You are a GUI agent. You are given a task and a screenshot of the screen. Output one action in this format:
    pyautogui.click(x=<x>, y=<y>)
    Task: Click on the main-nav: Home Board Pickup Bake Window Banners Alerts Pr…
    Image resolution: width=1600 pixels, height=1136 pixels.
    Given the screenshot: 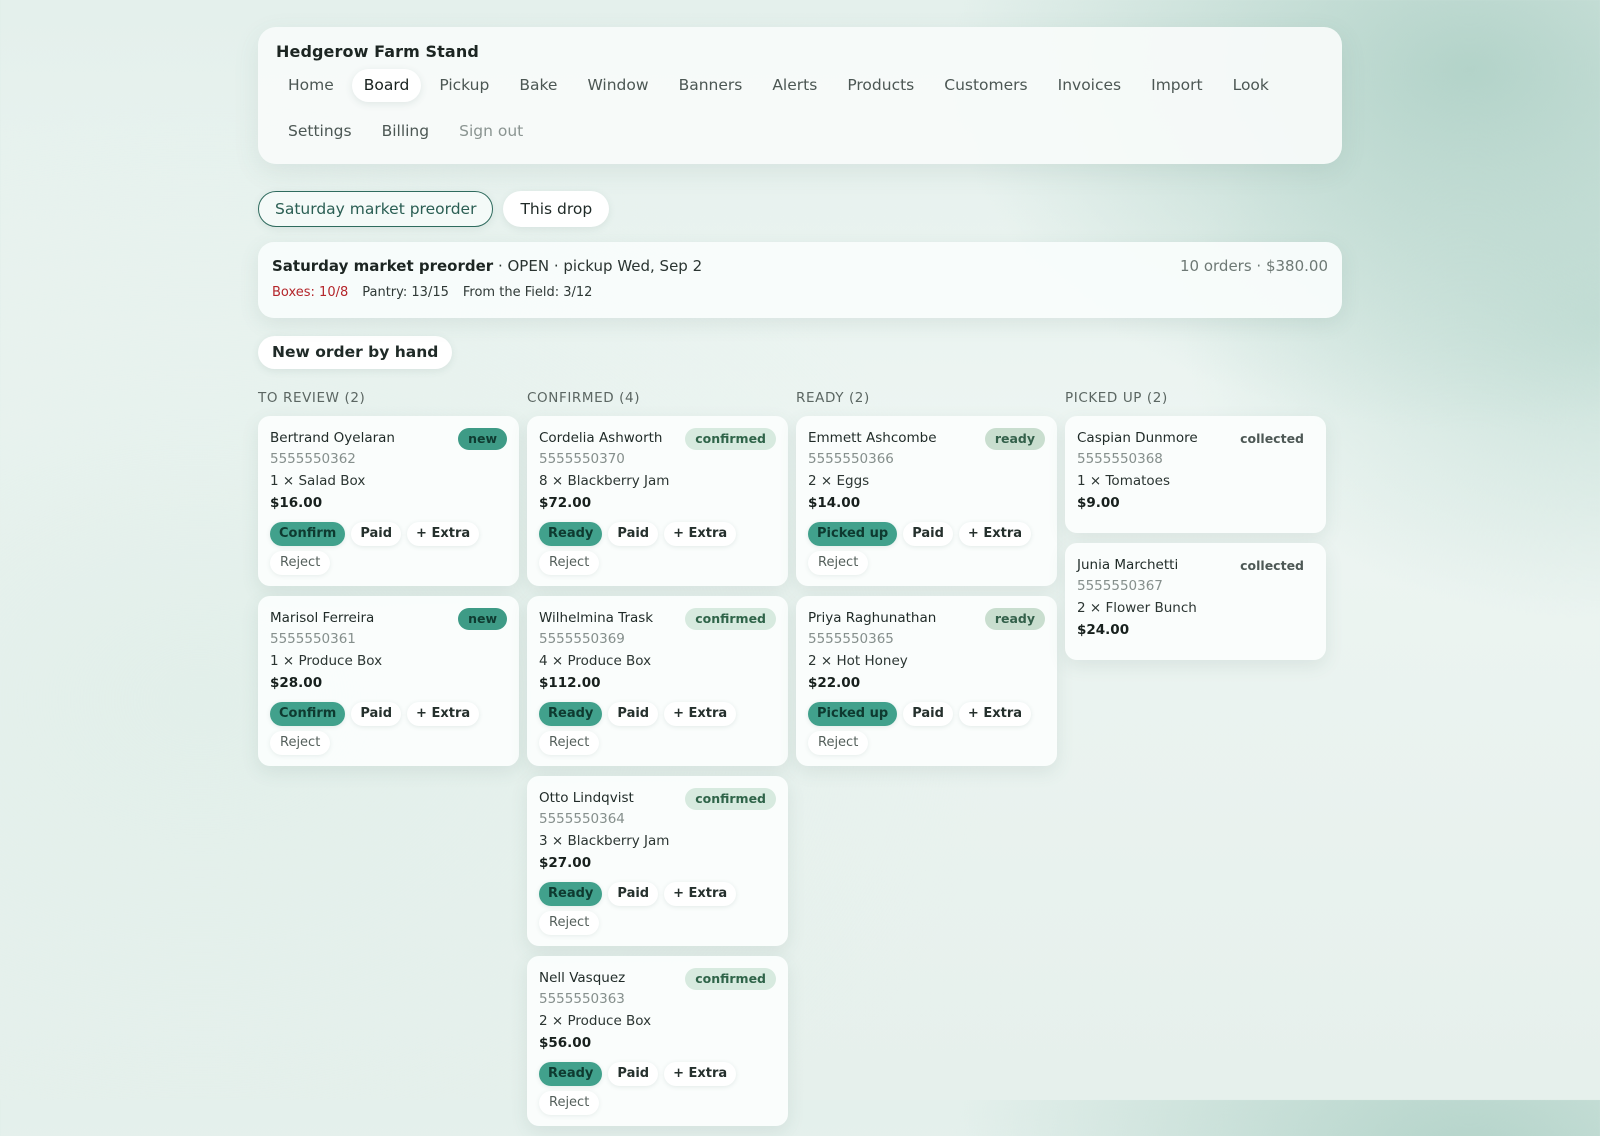 What is the action you would take?
    pyautogui.click(x=800, y=108)
    